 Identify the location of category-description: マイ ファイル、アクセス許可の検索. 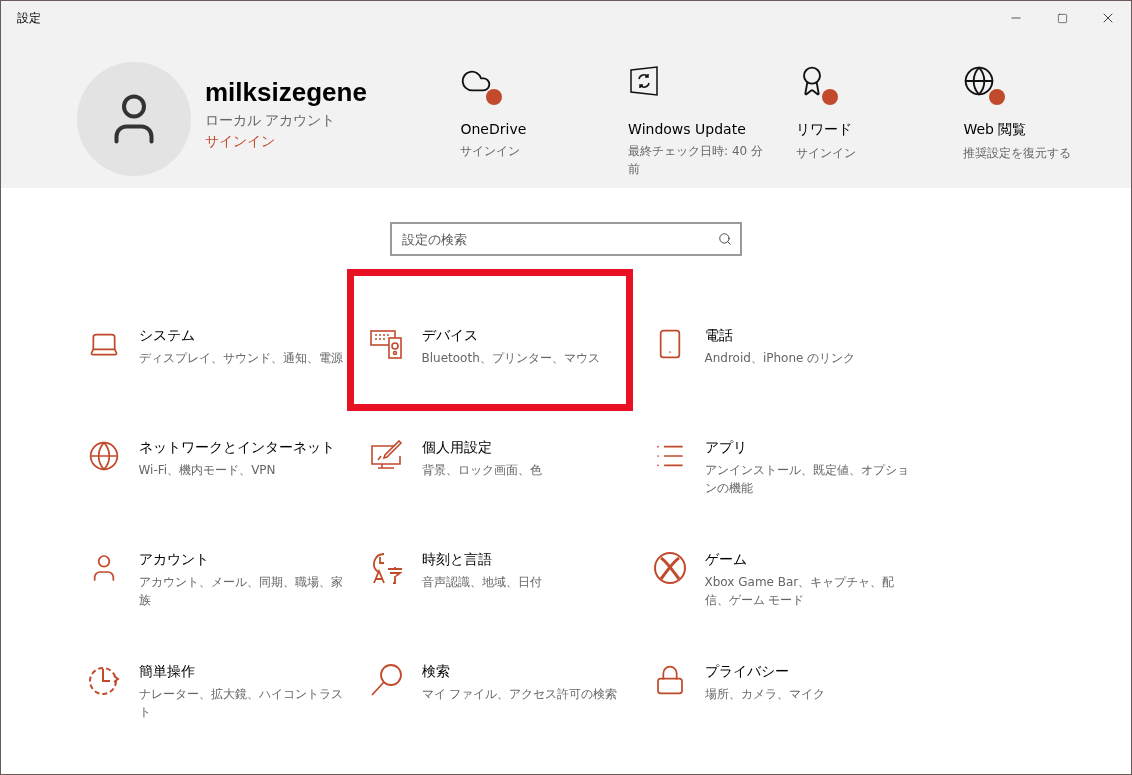
(520, 694).